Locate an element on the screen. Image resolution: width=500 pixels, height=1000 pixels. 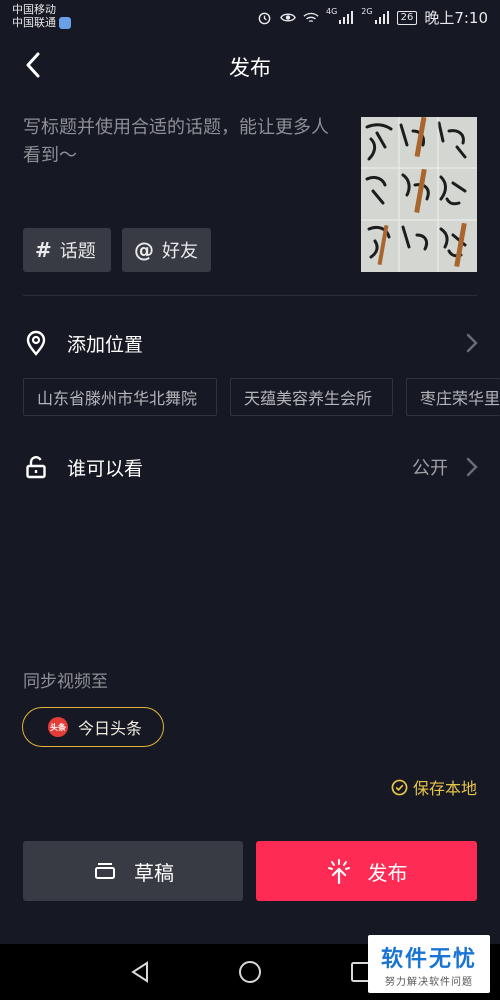
carrier-1: 中国移动 is located at coordinates (34, 9).